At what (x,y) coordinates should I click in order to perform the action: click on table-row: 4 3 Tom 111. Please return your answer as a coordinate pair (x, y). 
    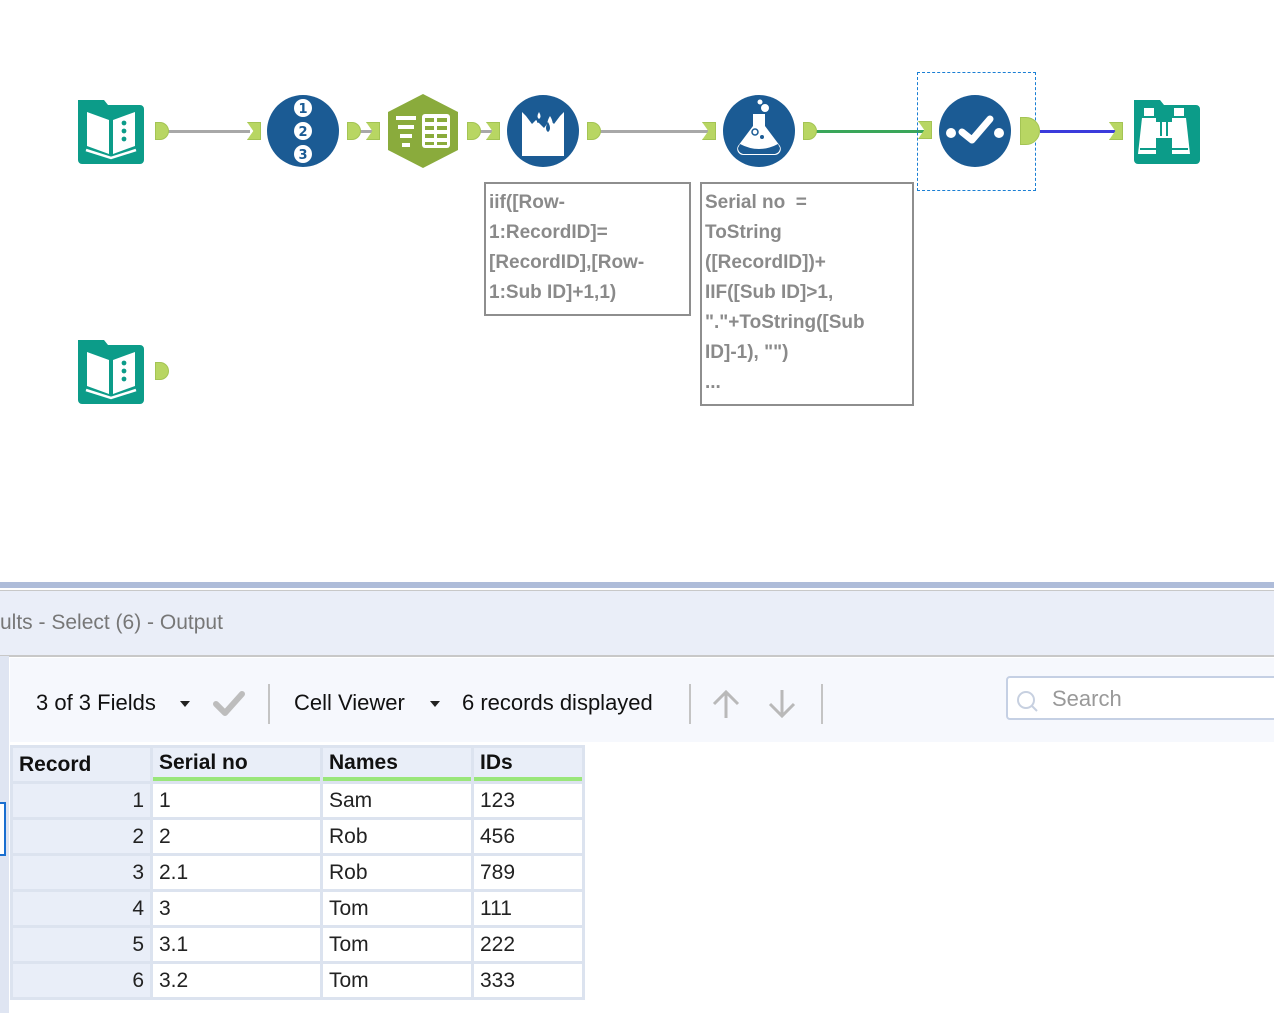
    Looking at the image, I should click on (297, 908).